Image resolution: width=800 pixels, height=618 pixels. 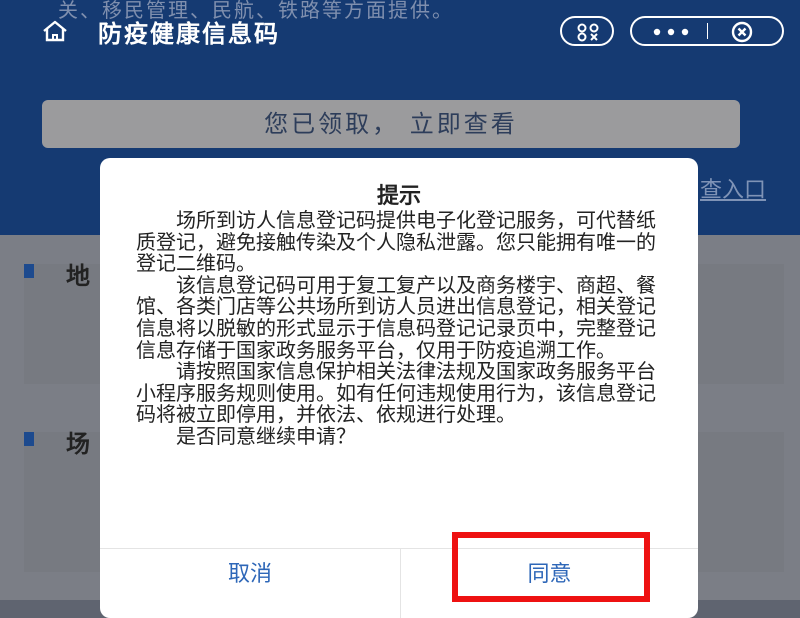 What do you see at coordinates (250, 570) in the screenshot?
I see `cancel-button: 取消` at bounding box center [250, 570].